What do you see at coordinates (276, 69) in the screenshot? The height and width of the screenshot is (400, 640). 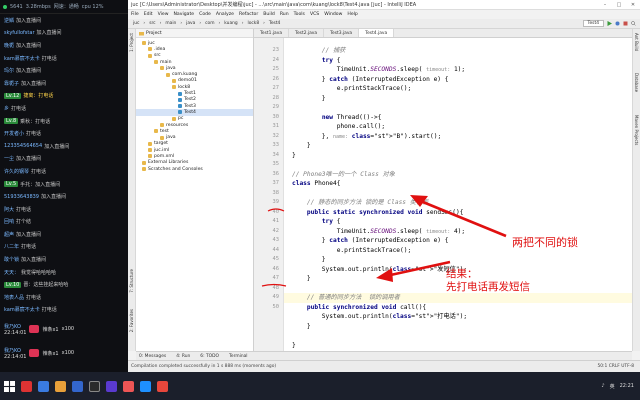 I see `line-number: 25` at bounding box center [276, 69].